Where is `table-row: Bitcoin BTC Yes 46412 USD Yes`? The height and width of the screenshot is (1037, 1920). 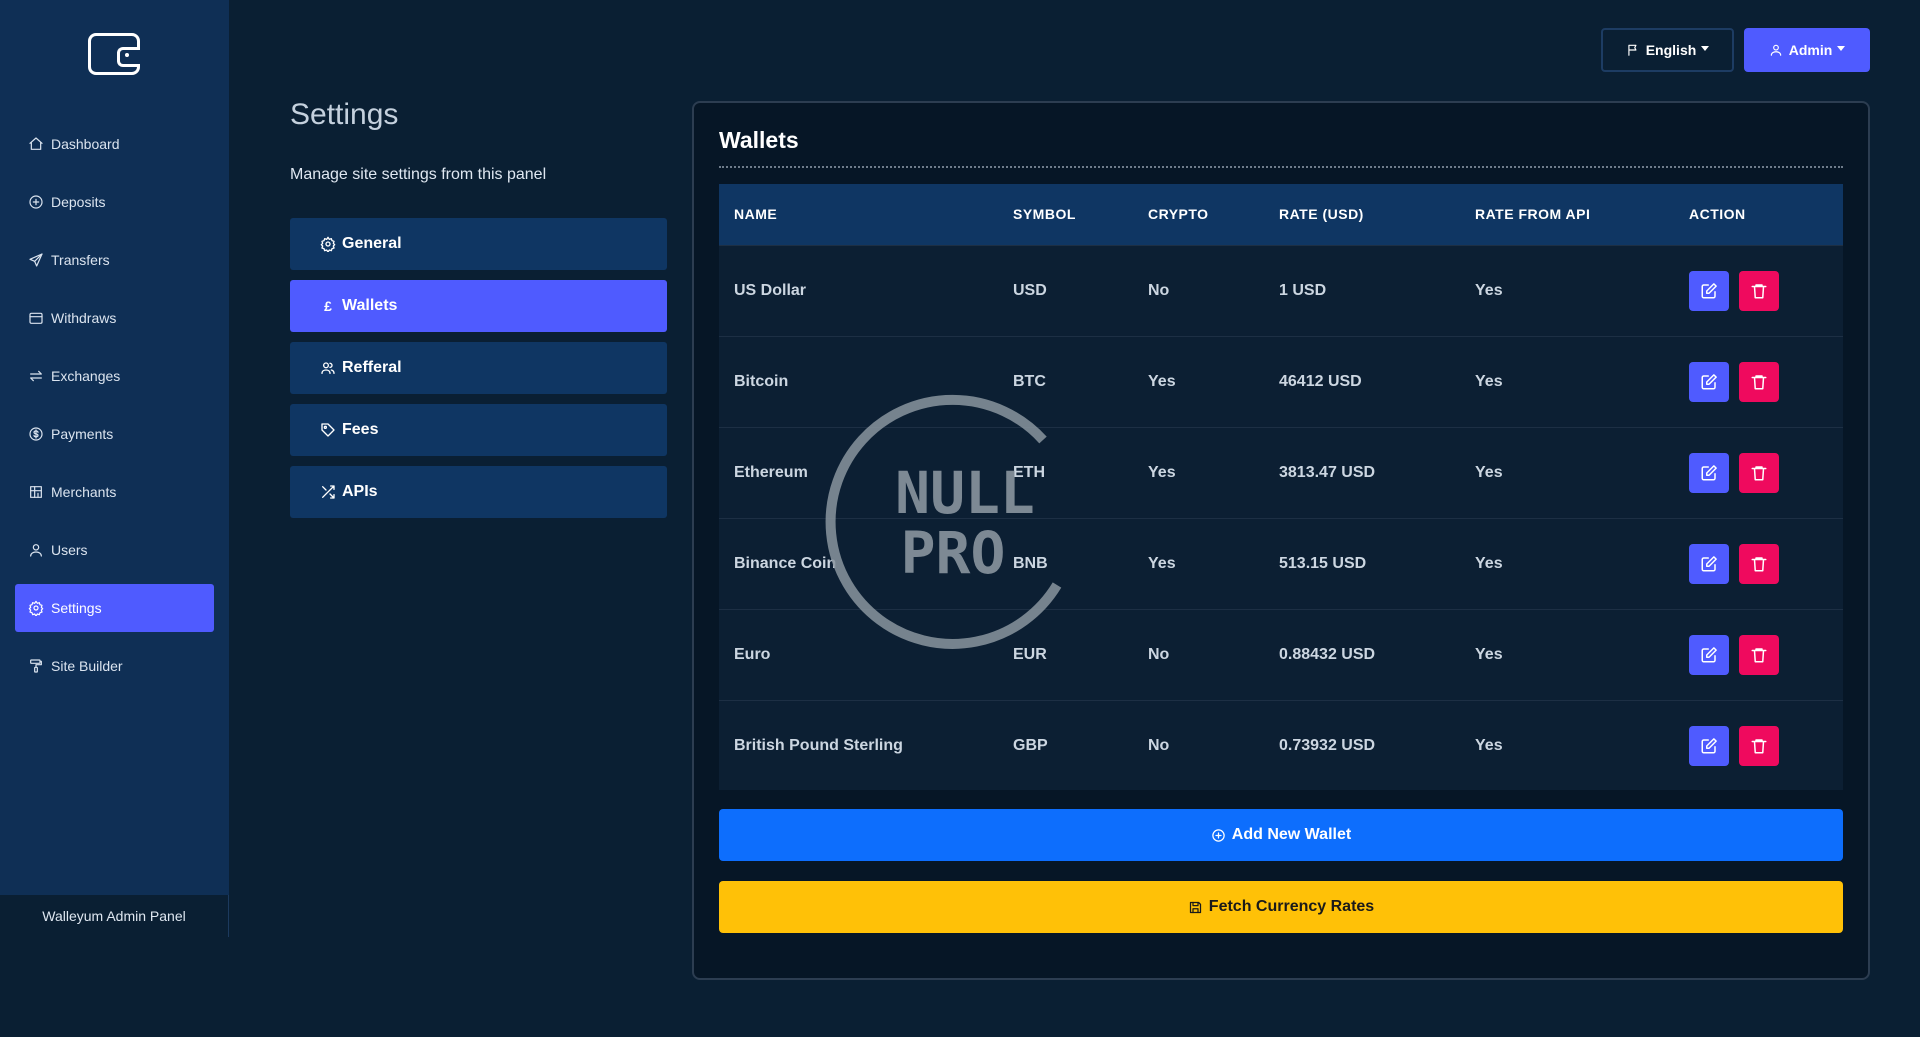
table-row: Bitcoin BTC Yes 46412 USD Yes is located at coordinates (1281, 381).